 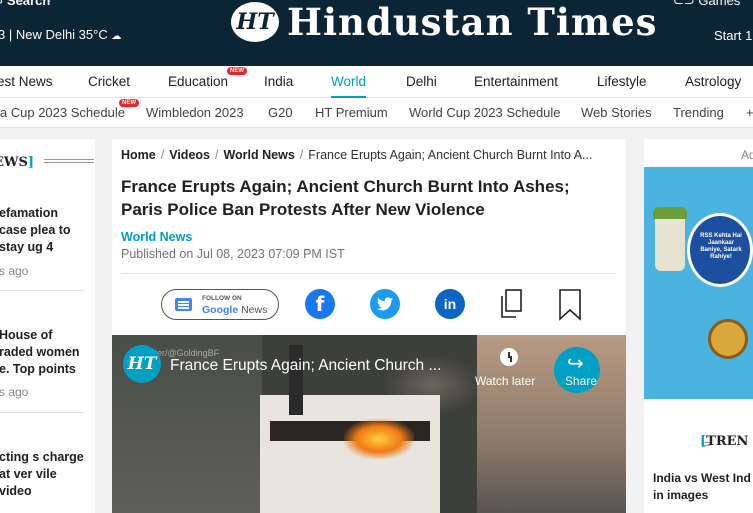 I want to click on nav-item-world: World, so click(x=349, y=86).